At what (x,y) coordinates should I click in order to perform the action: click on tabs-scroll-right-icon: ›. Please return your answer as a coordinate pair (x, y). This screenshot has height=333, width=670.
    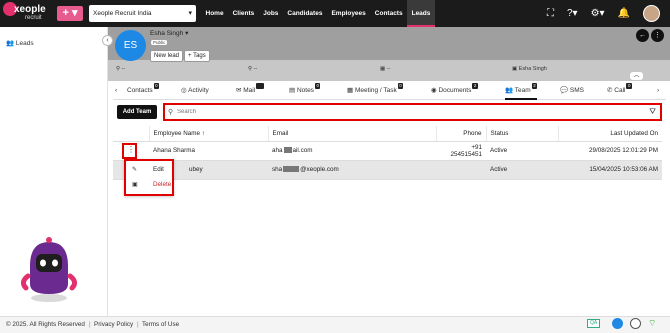
    Looking at the image, I should click on (658, 91).